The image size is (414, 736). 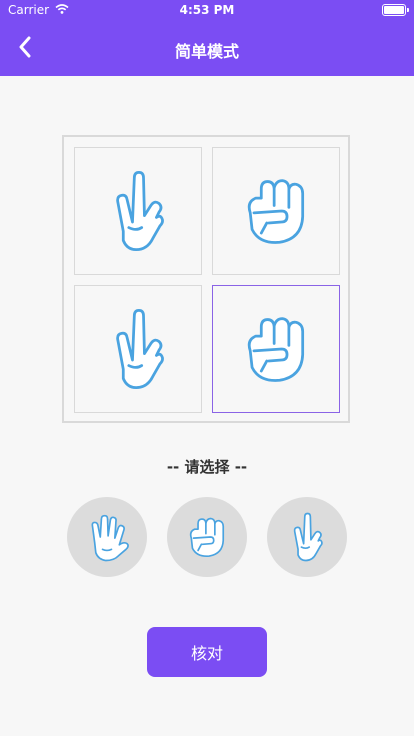 I want to click on status-bar: Carrier 4:53 PM, so click(x=207, y=10).